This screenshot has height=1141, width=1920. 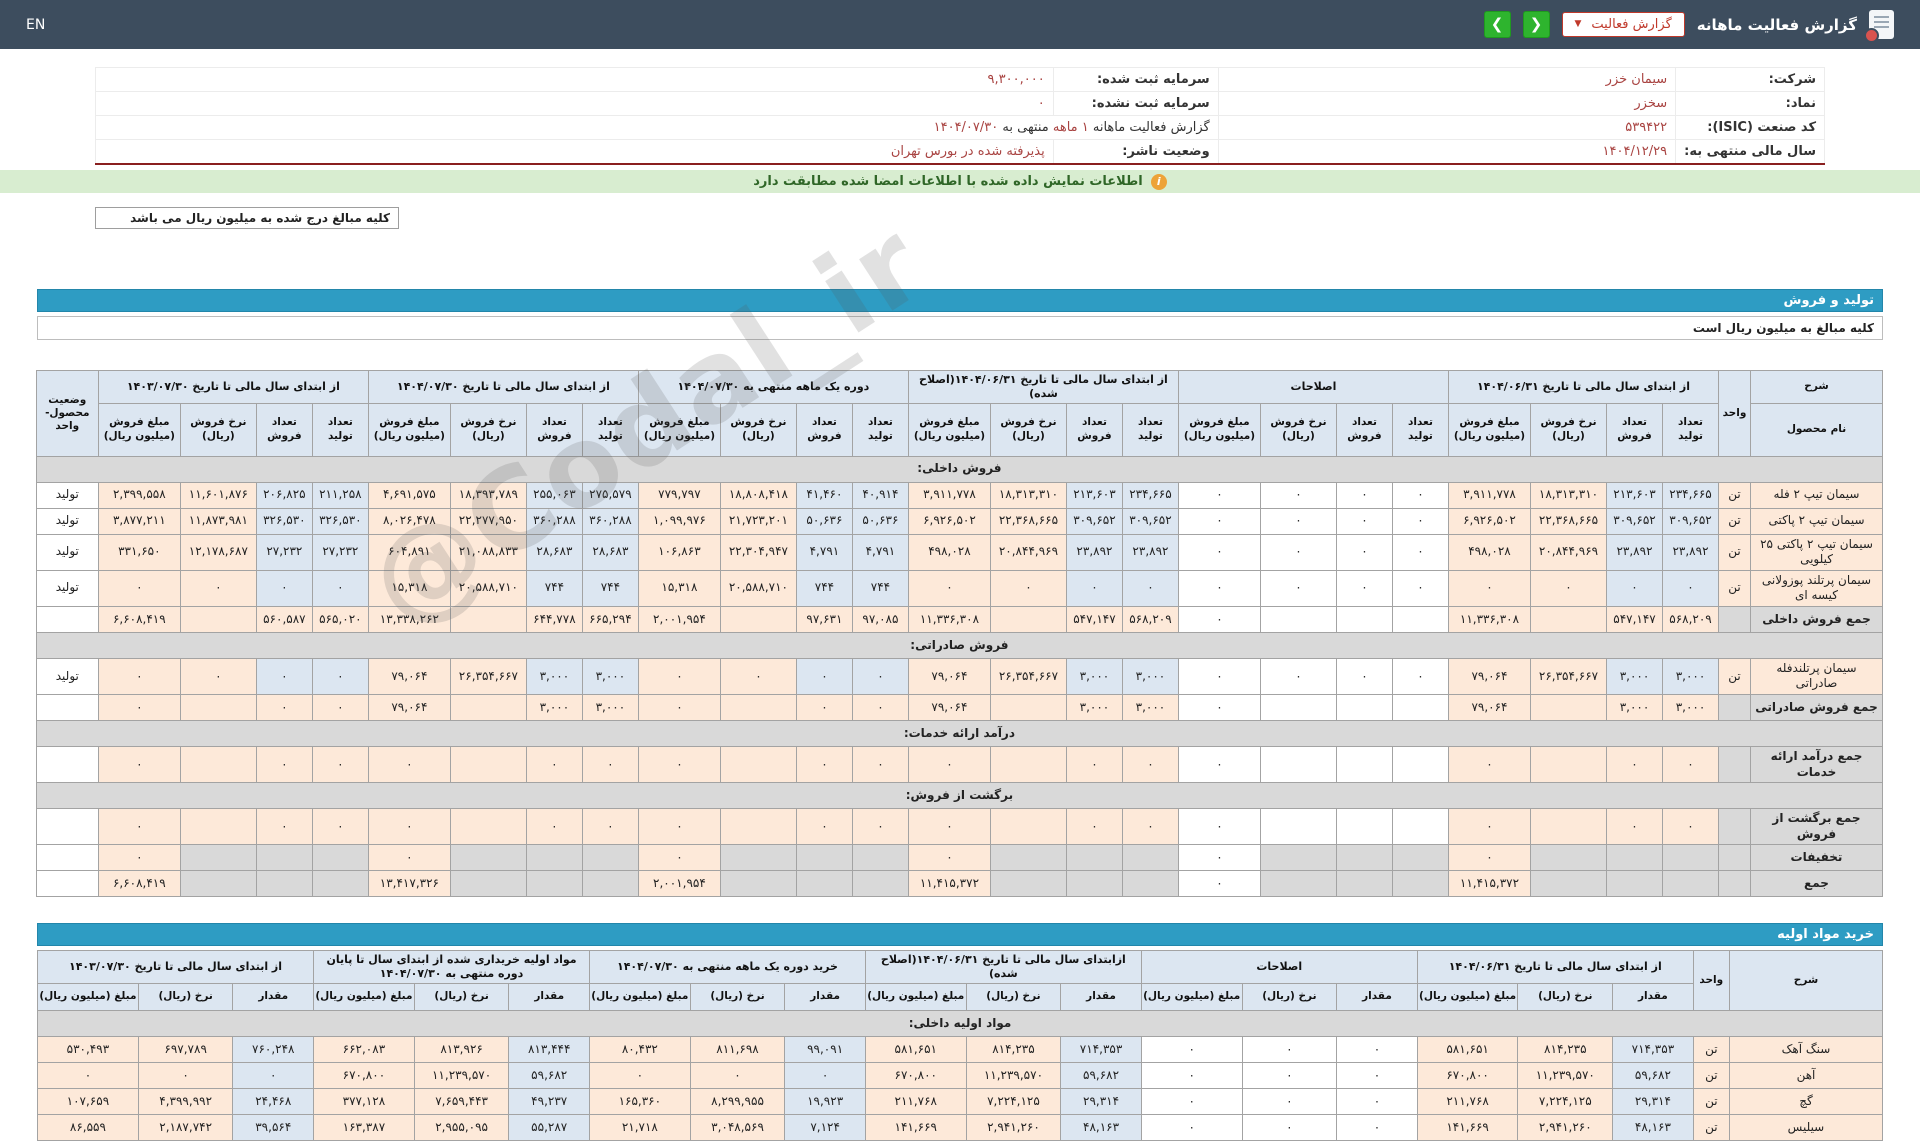 What do you see at coordinates (610, 619) in the screenshot?
I see `value-cell: ۶۶۵,۲۹۴` at bounding box center [610, 619].